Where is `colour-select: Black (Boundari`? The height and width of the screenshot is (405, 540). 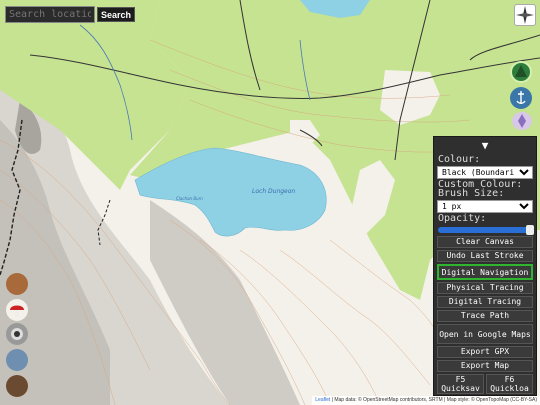 colour-select: Black (Boundari is located at coordinates (485, 172).